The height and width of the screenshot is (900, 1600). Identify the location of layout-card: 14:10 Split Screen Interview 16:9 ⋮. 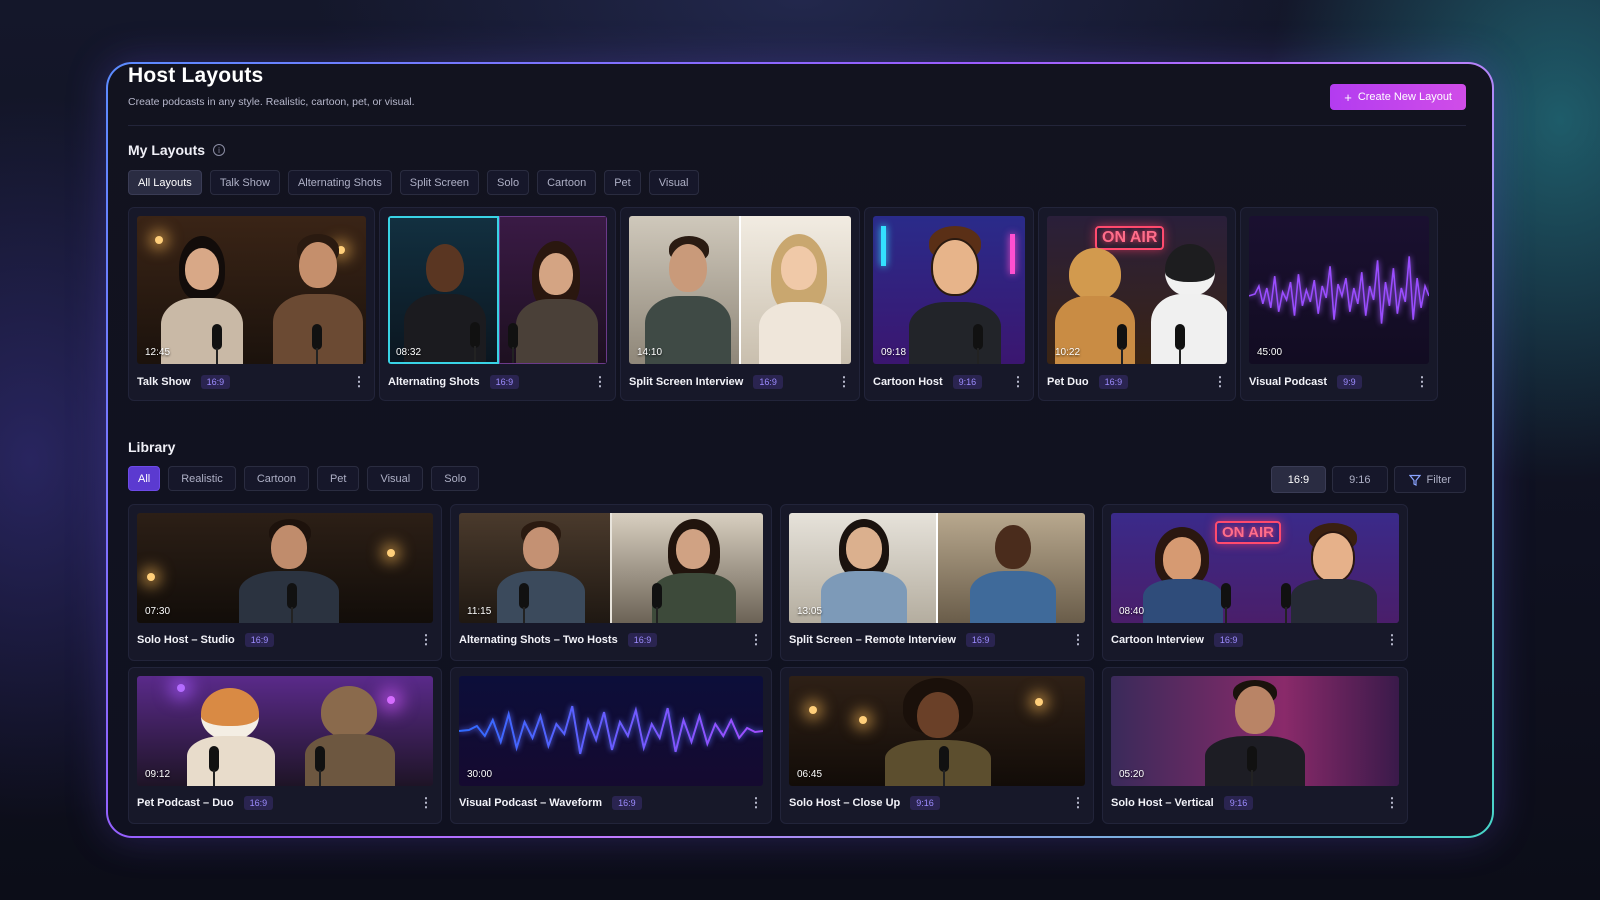
(740, 304).